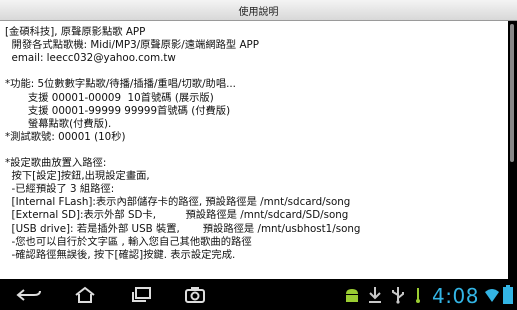  I want to click on help-text-line: *測試歌號: 00001 (10秒), so click(65, 136).